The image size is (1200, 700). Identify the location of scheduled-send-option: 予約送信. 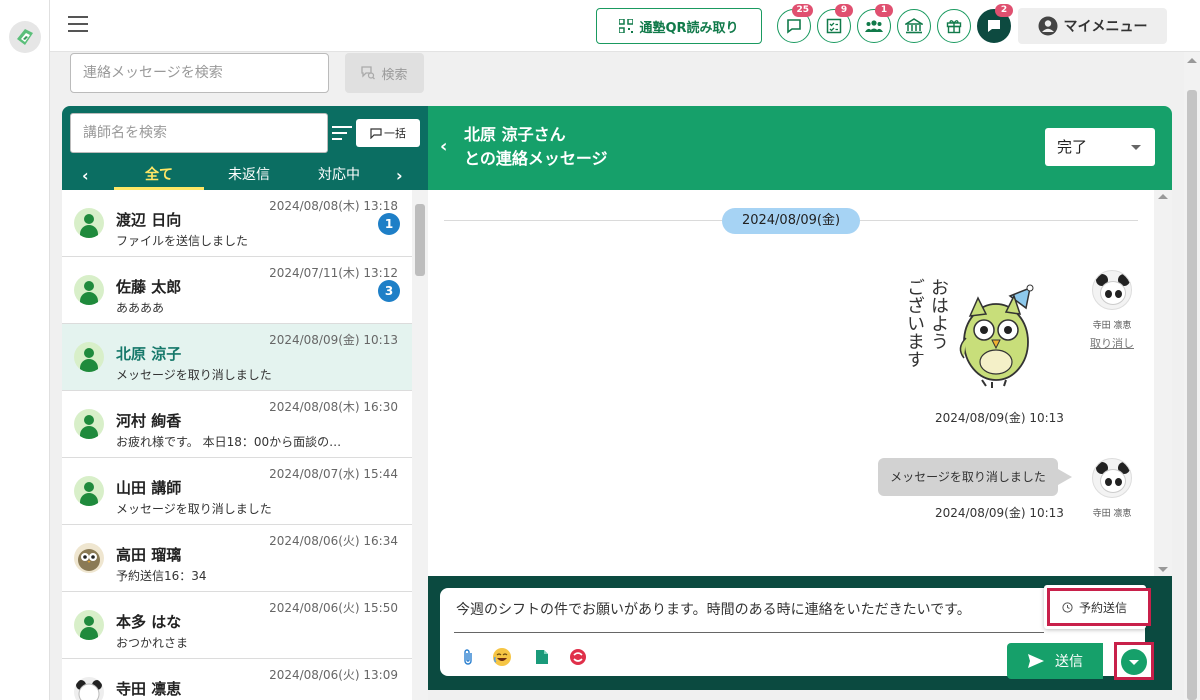
(1099, 607).